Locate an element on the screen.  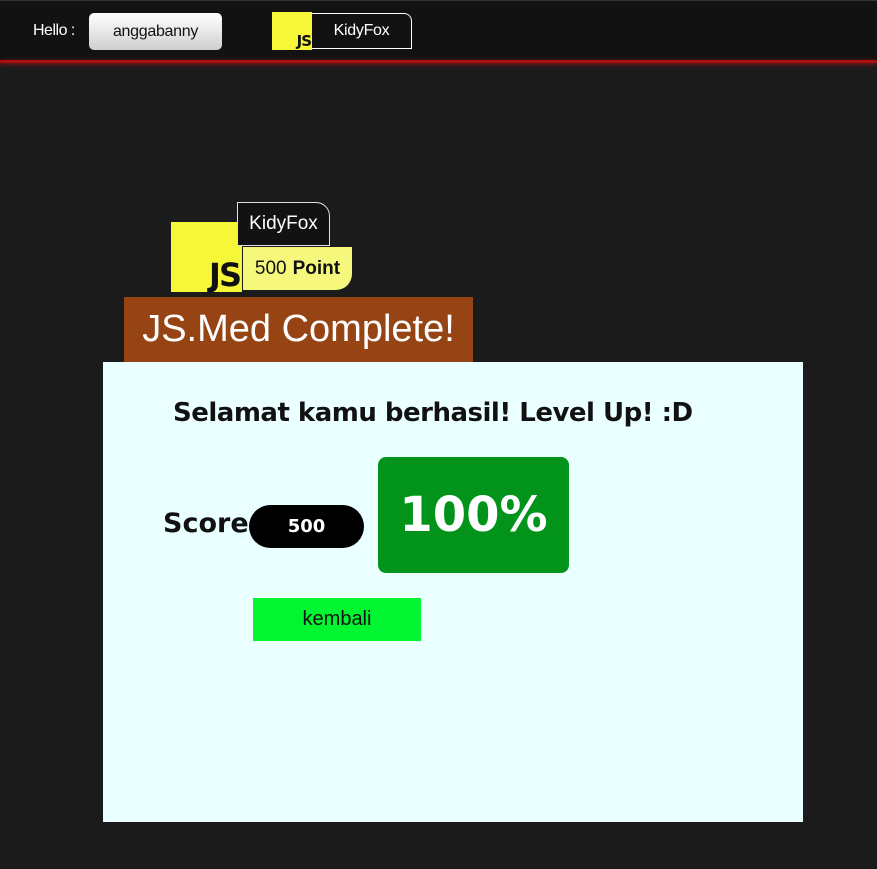
profile-js-logo-icon: JS is located at coordinates (206, 258).